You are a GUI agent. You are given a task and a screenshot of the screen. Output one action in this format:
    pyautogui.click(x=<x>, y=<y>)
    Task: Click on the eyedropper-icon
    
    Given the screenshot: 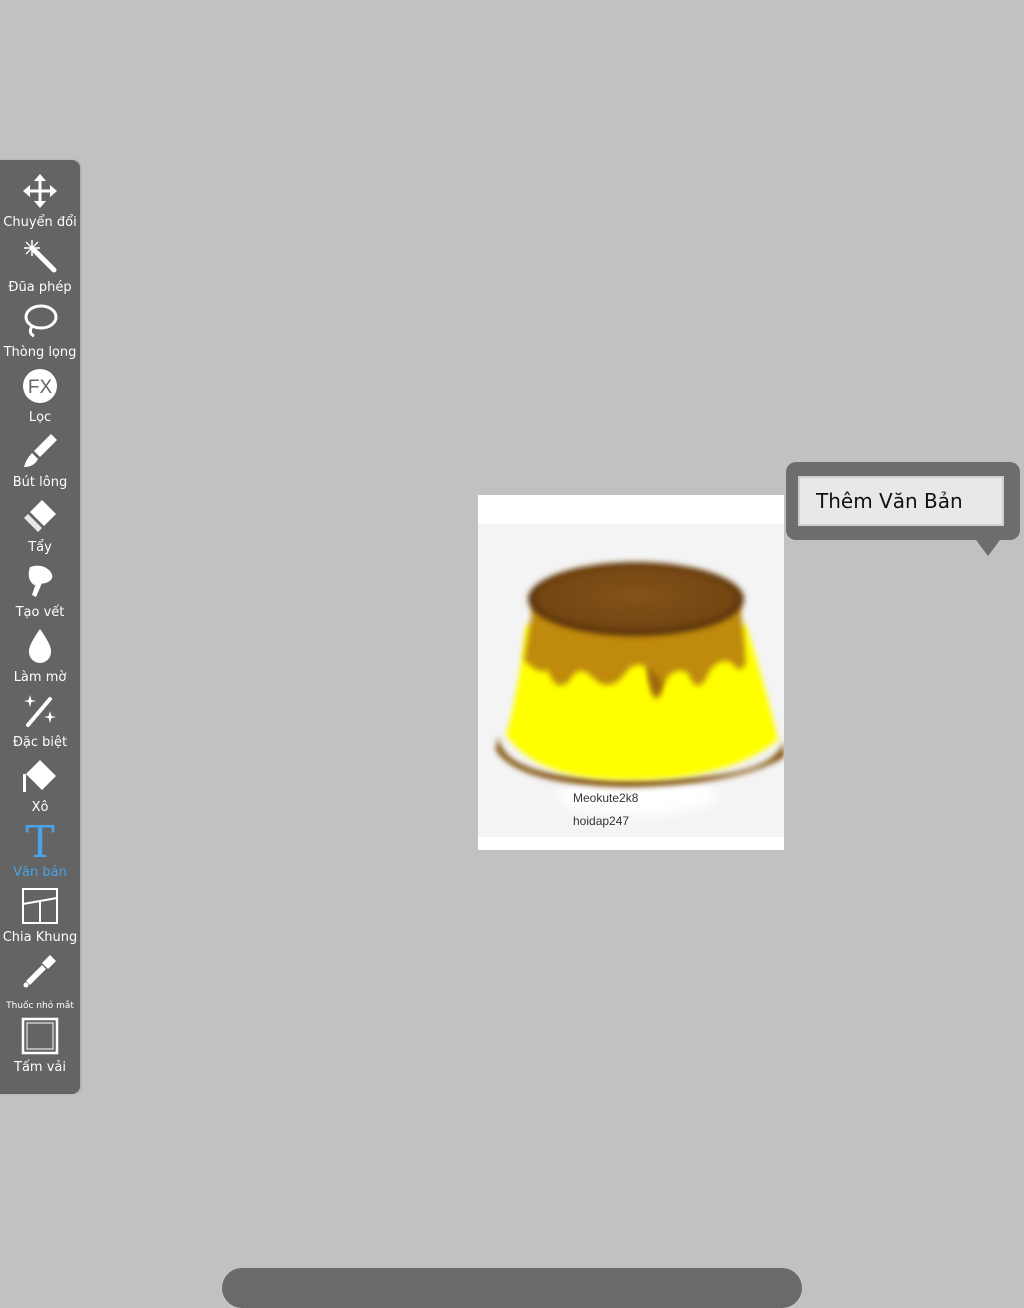 What is the action you would take?
    pyautogui.click(x=40, y=971)
    